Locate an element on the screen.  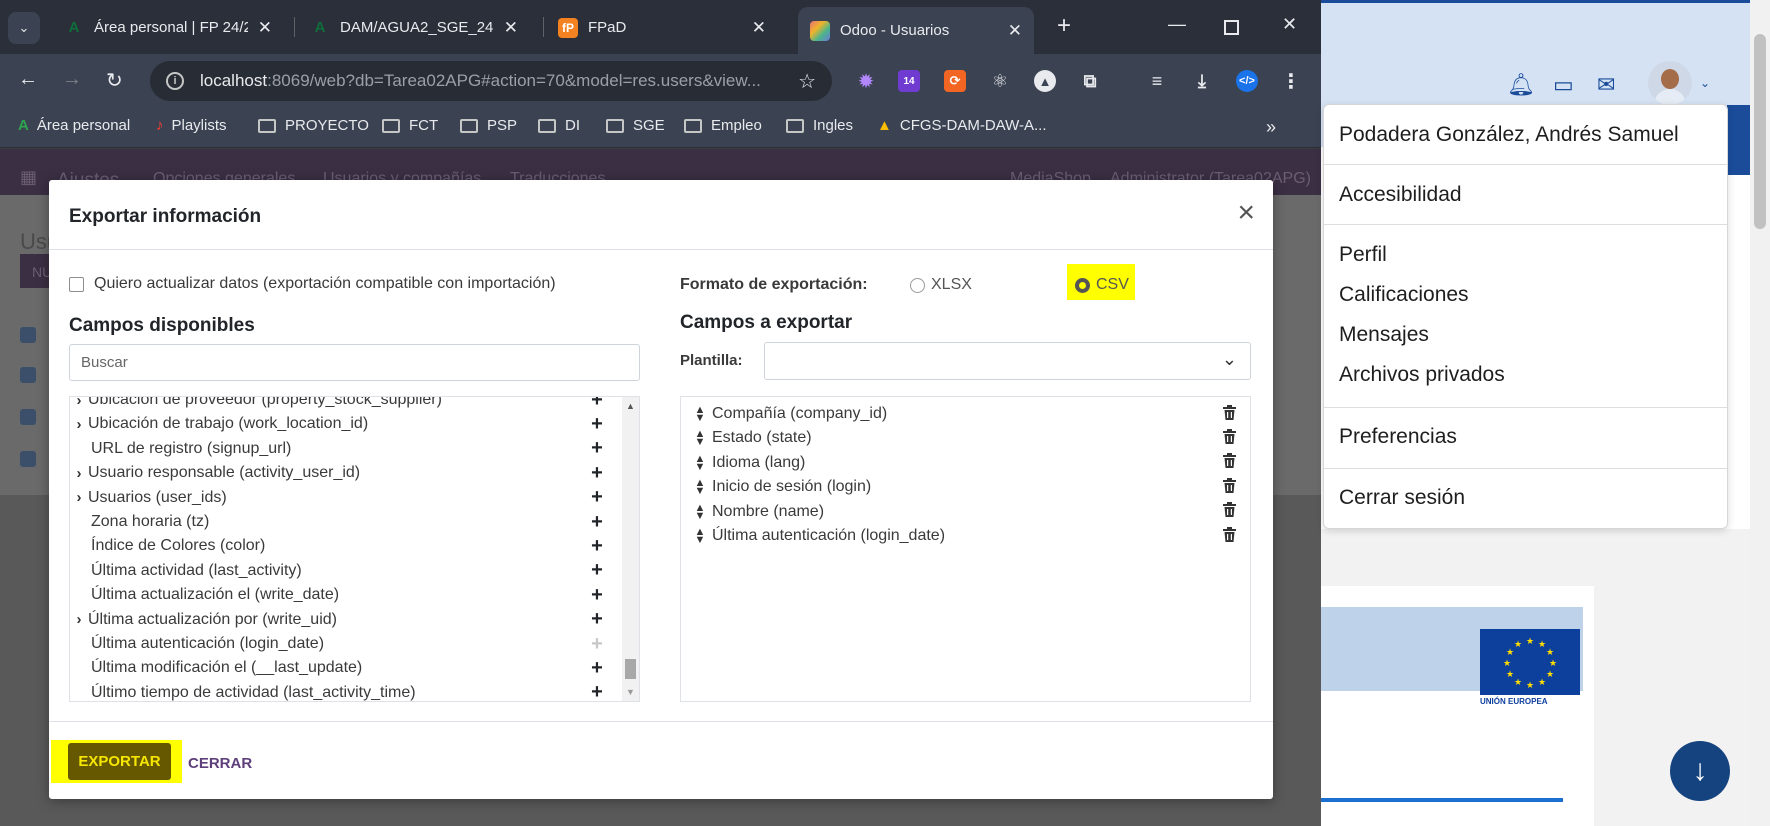
bookmark-fct: FCT is located at coordinates (410, 125).